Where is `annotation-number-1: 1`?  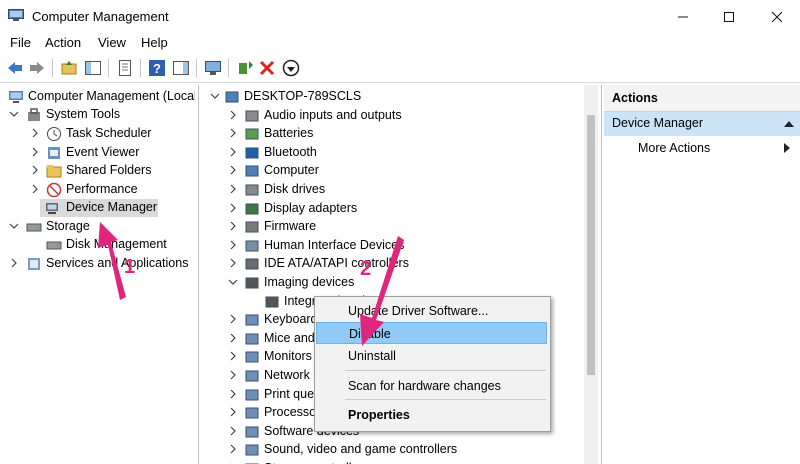 annotation-number-1: 1 is located at coordinates (130, 267).